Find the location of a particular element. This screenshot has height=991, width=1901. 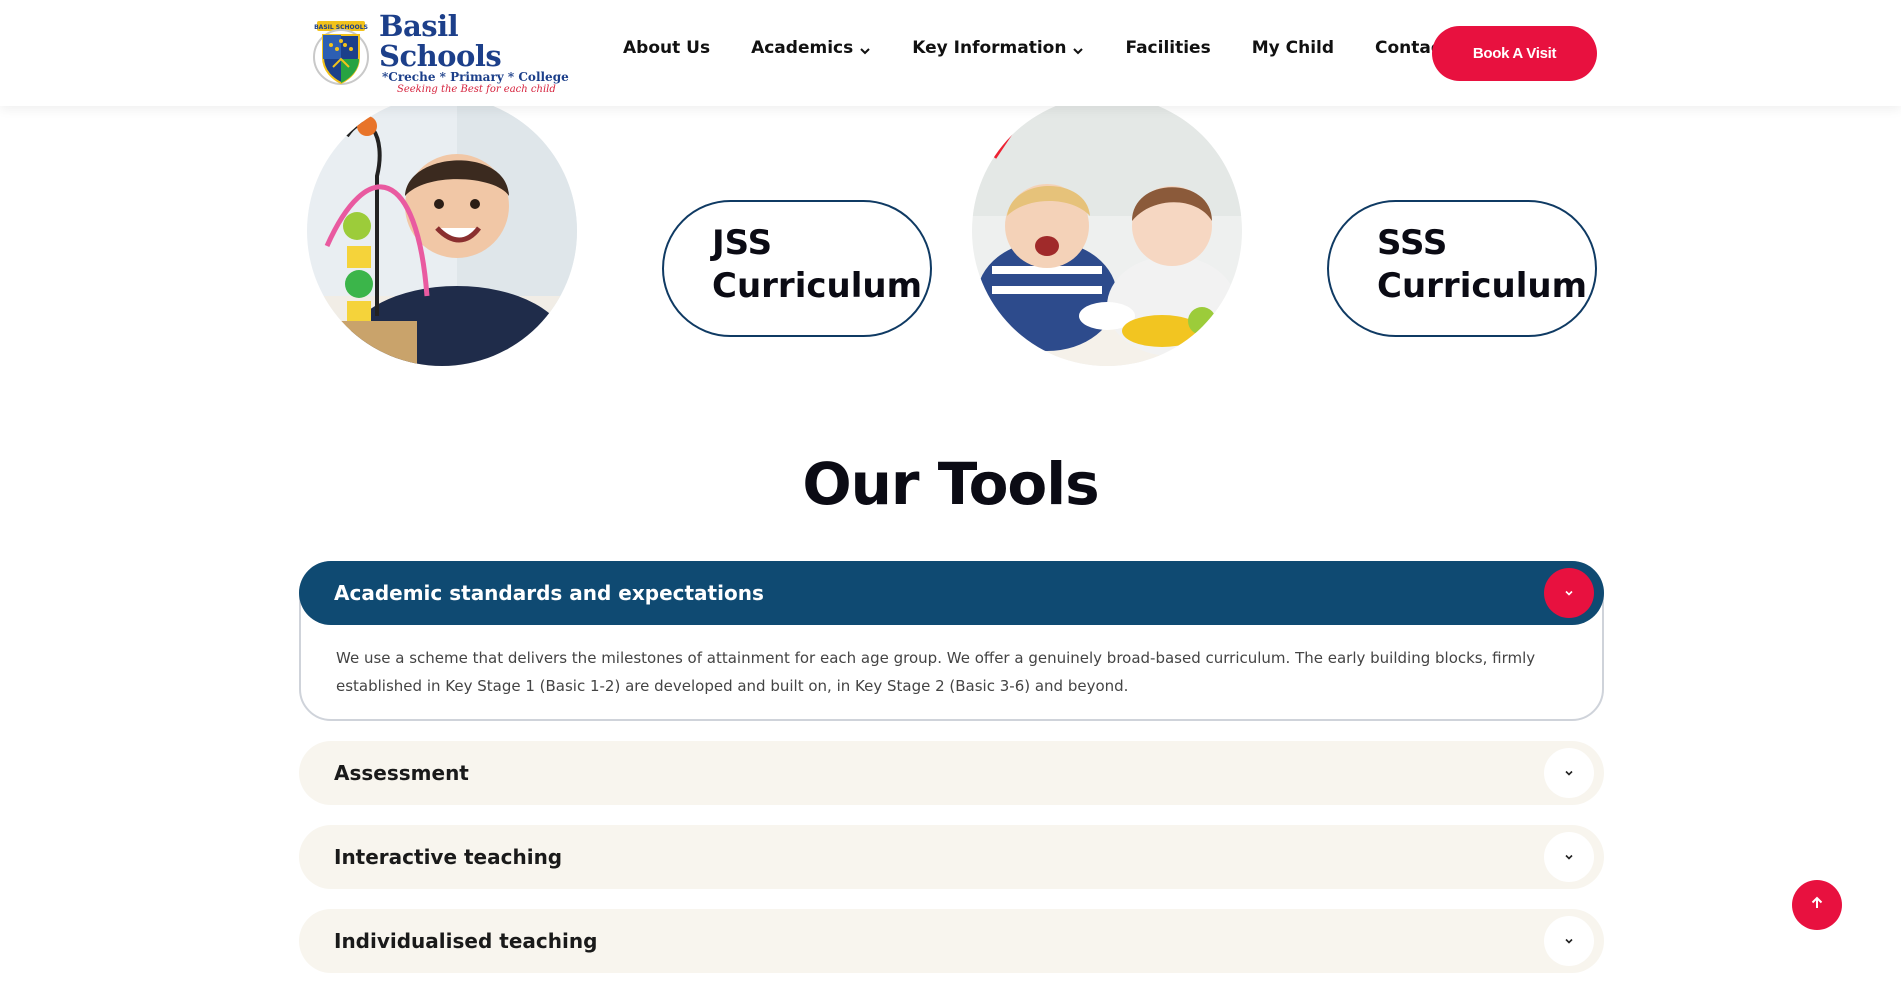

nav-label: About Us is located at coordinates (667, 48).